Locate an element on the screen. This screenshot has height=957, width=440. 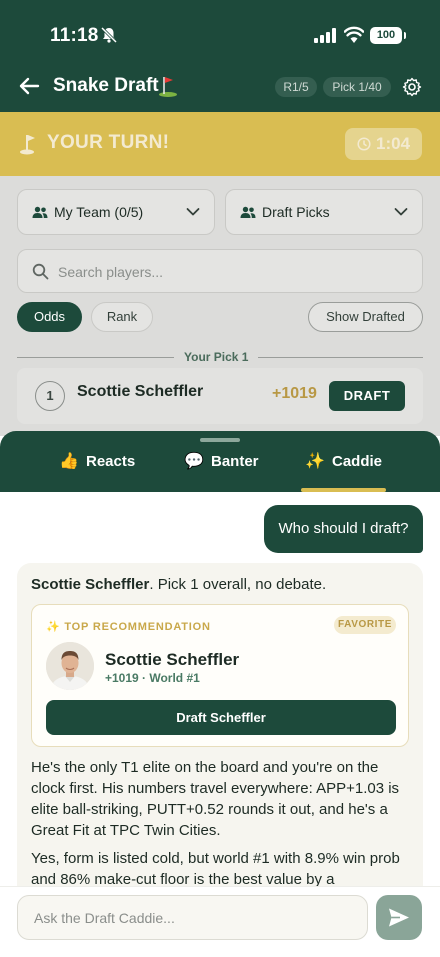
thumbs-up-icon: 👍 is located at coordinates (69, 461).